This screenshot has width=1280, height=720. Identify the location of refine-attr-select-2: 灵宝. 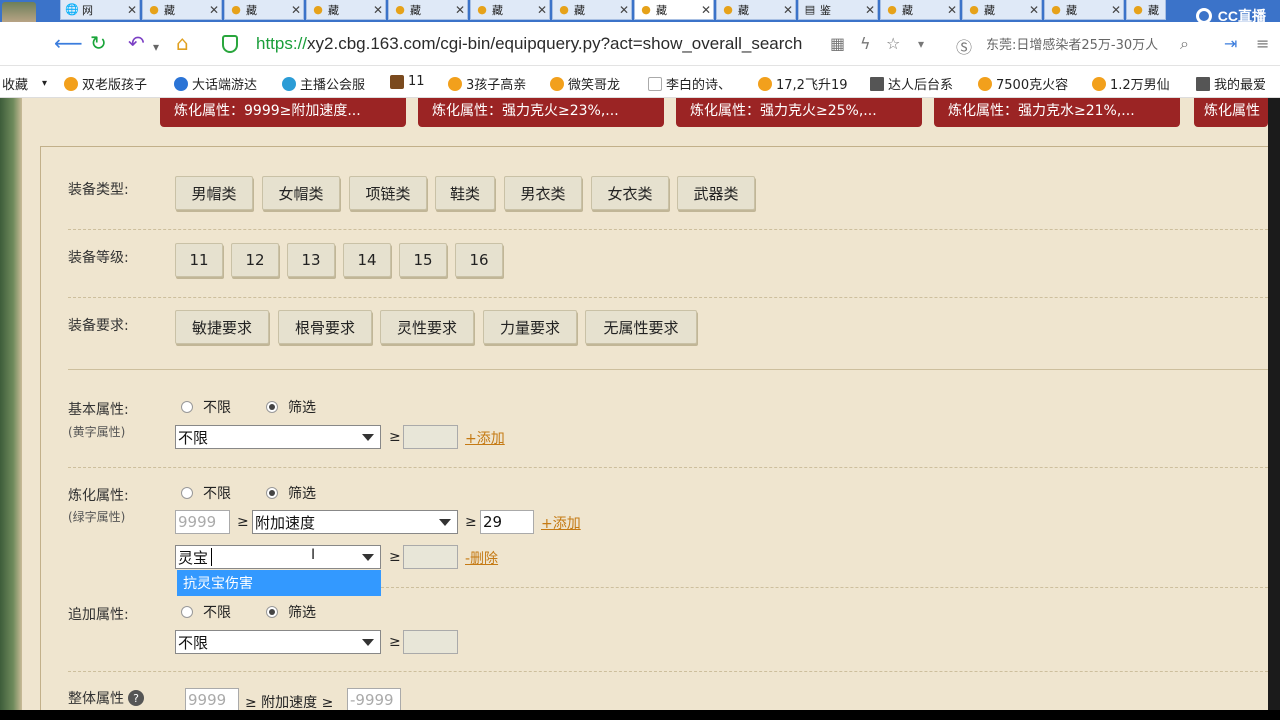
(278, 557).